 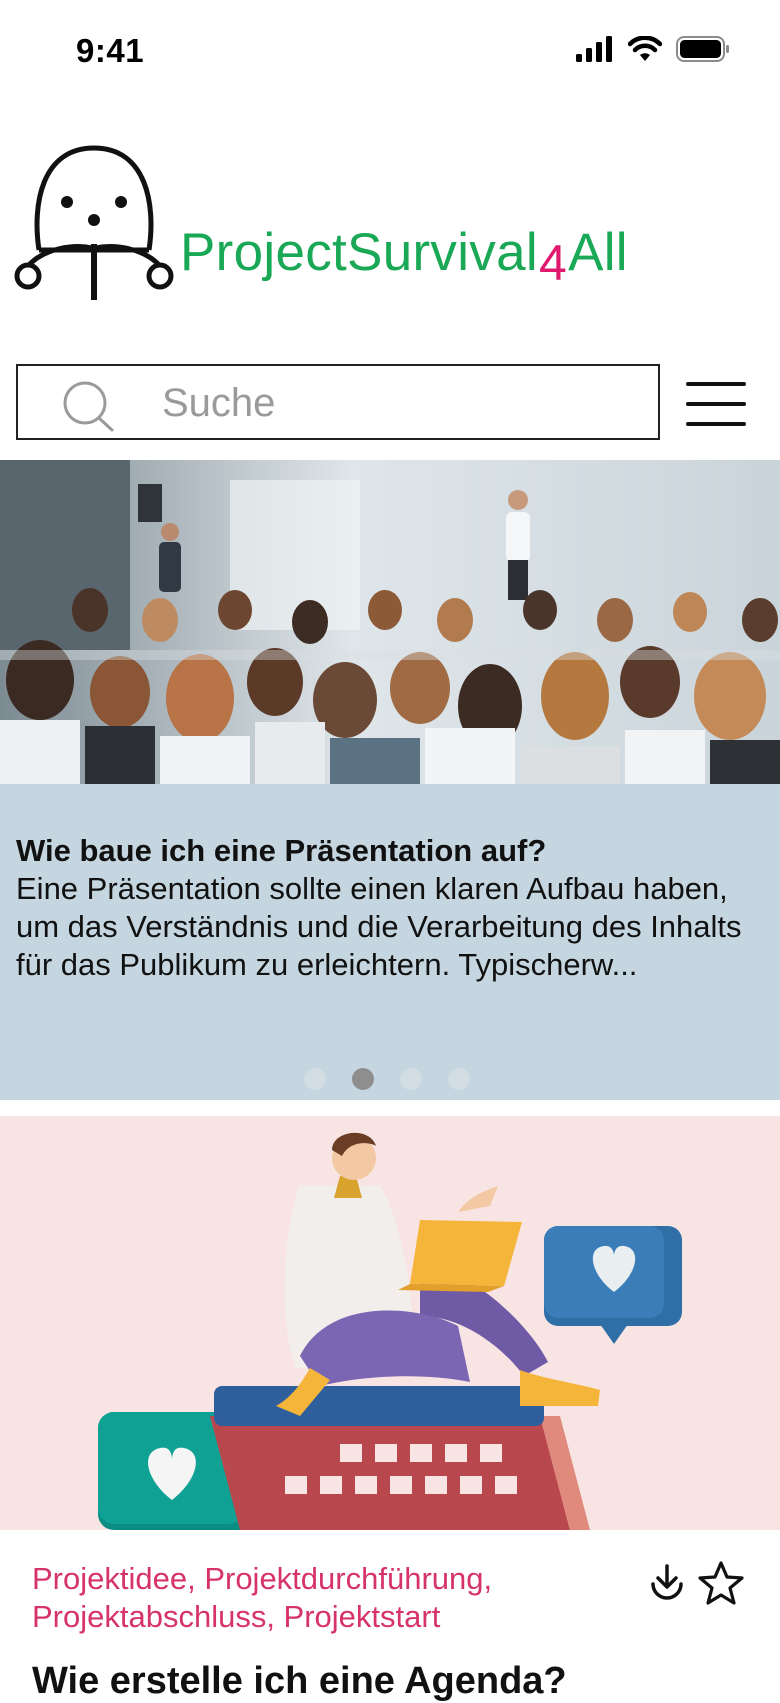 I want to click on card-title: Wie erstelle ich eine Agenda?, so click(x=299, y=1681).